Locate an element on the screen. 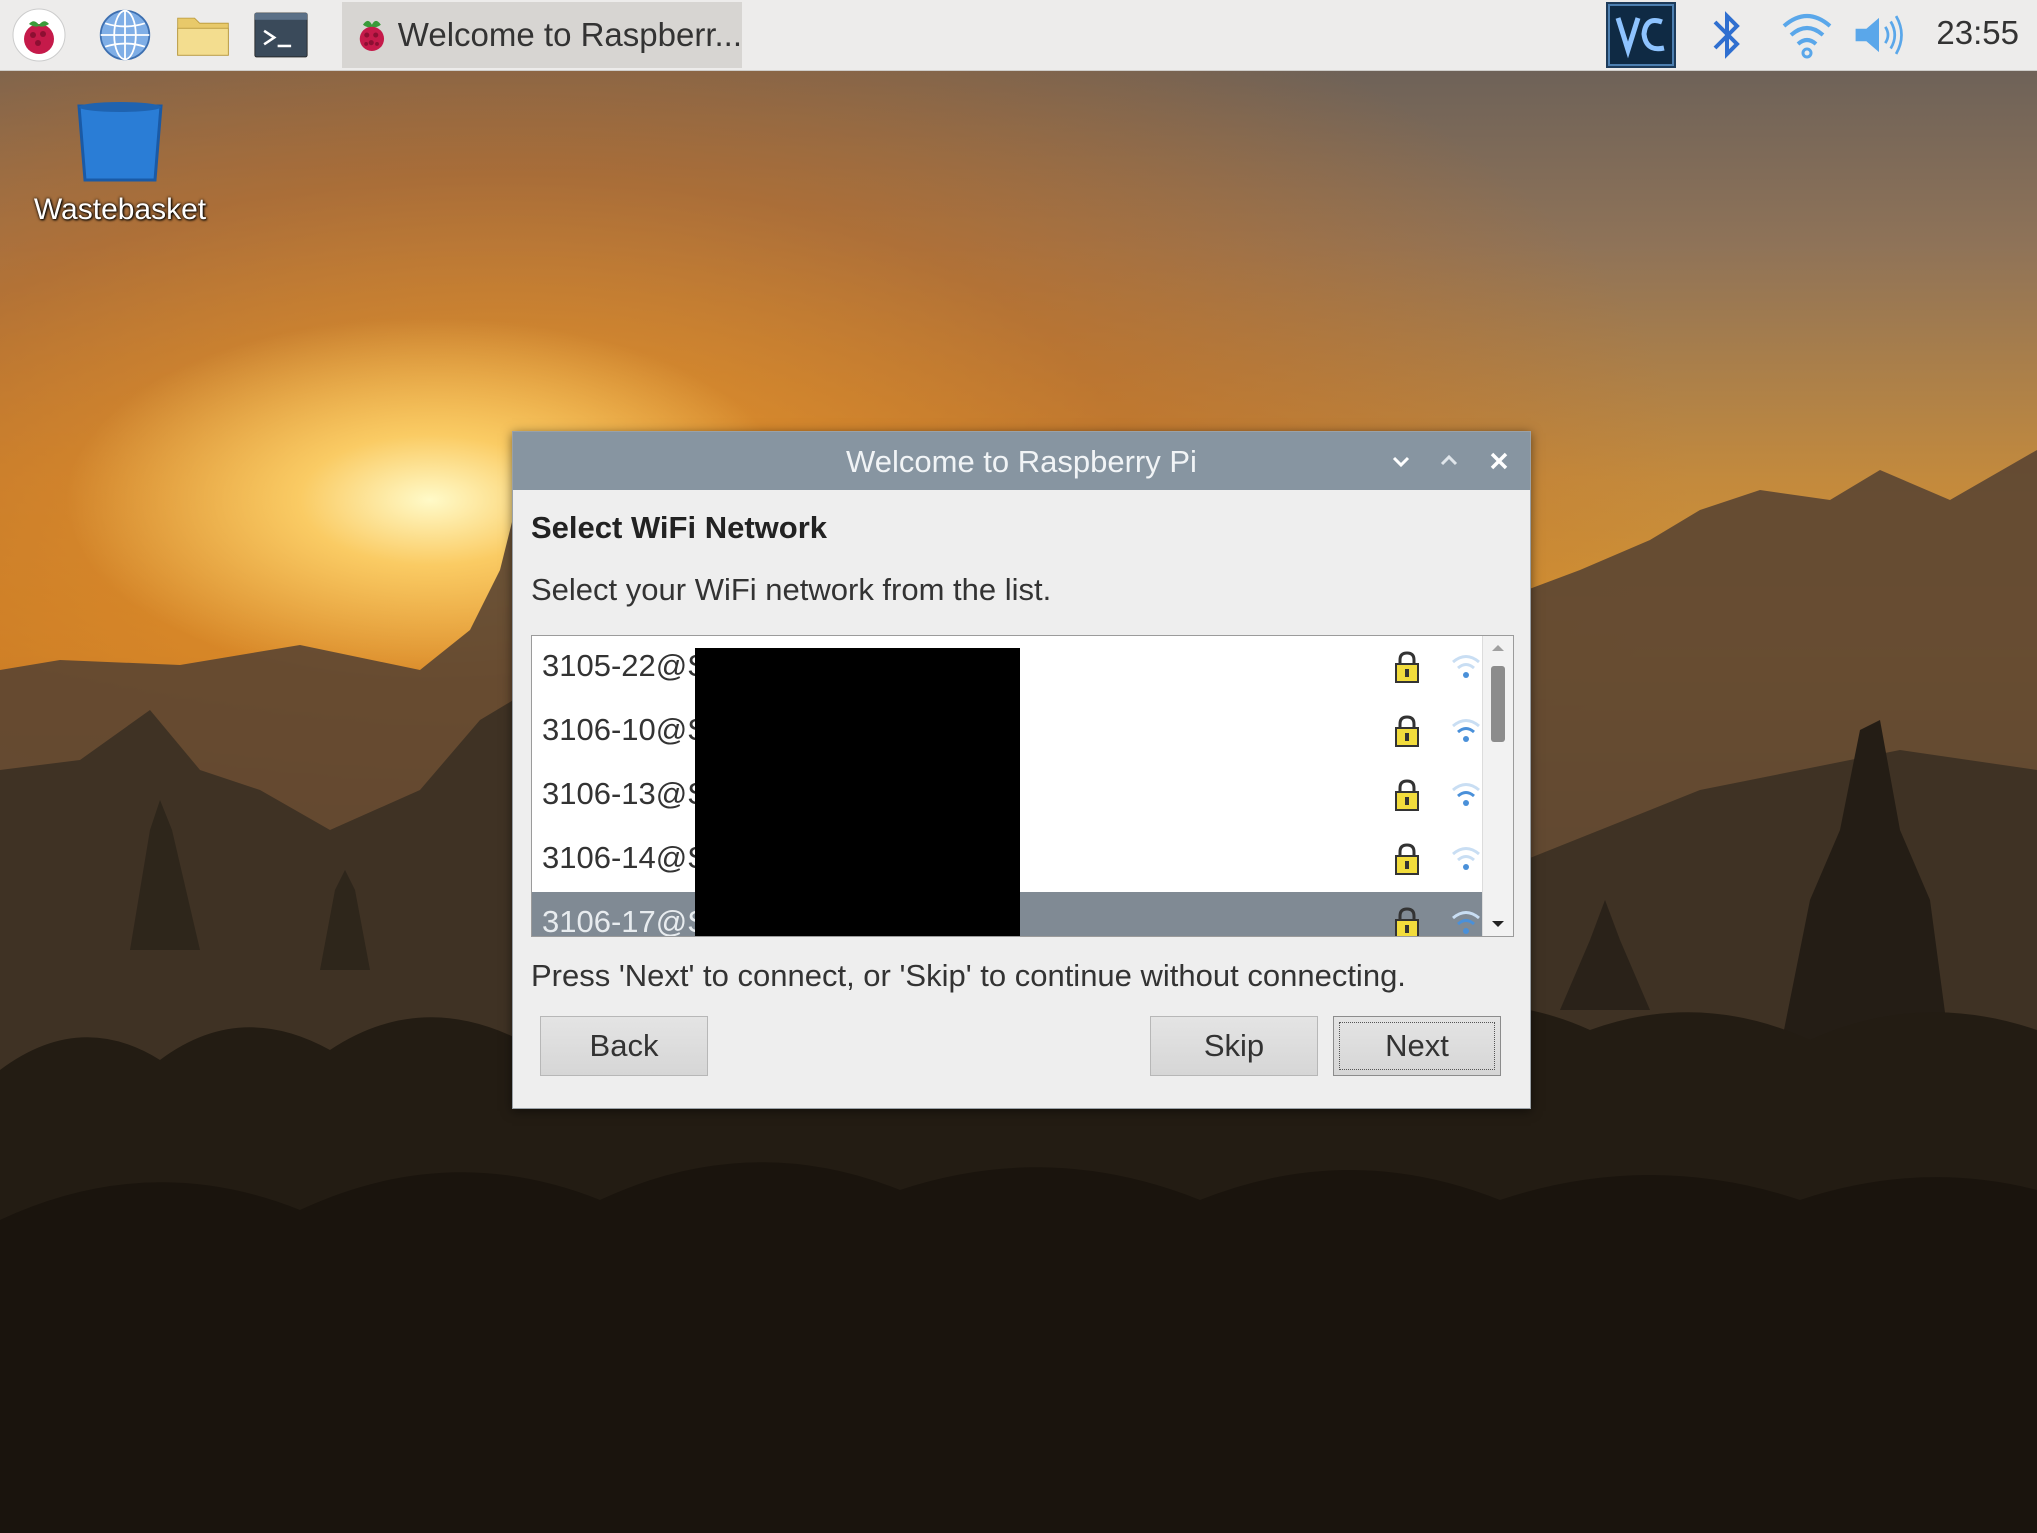 The height and width of the screenshot is (1533, 2037). network-ssid: 3106-10@S is located at coordinates (625, 729).